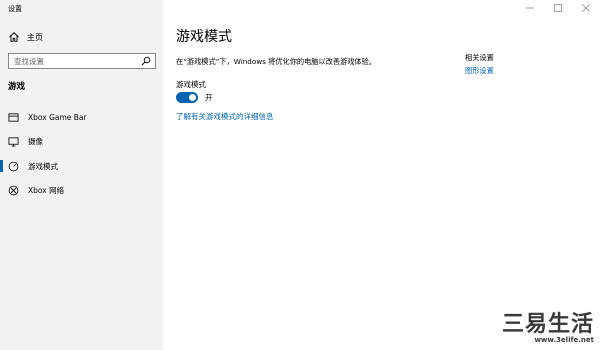 The image size is (600, 350). What do you see at coordinates (83, 37) in the screenshot?
I see `home-nav-item: 主页` at bounding box center [83, 37].